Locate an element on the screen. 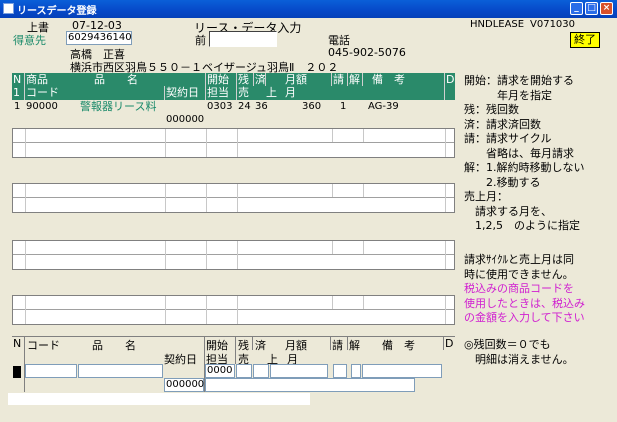  row-remaining: 24 is located at coordinates (244, 106).